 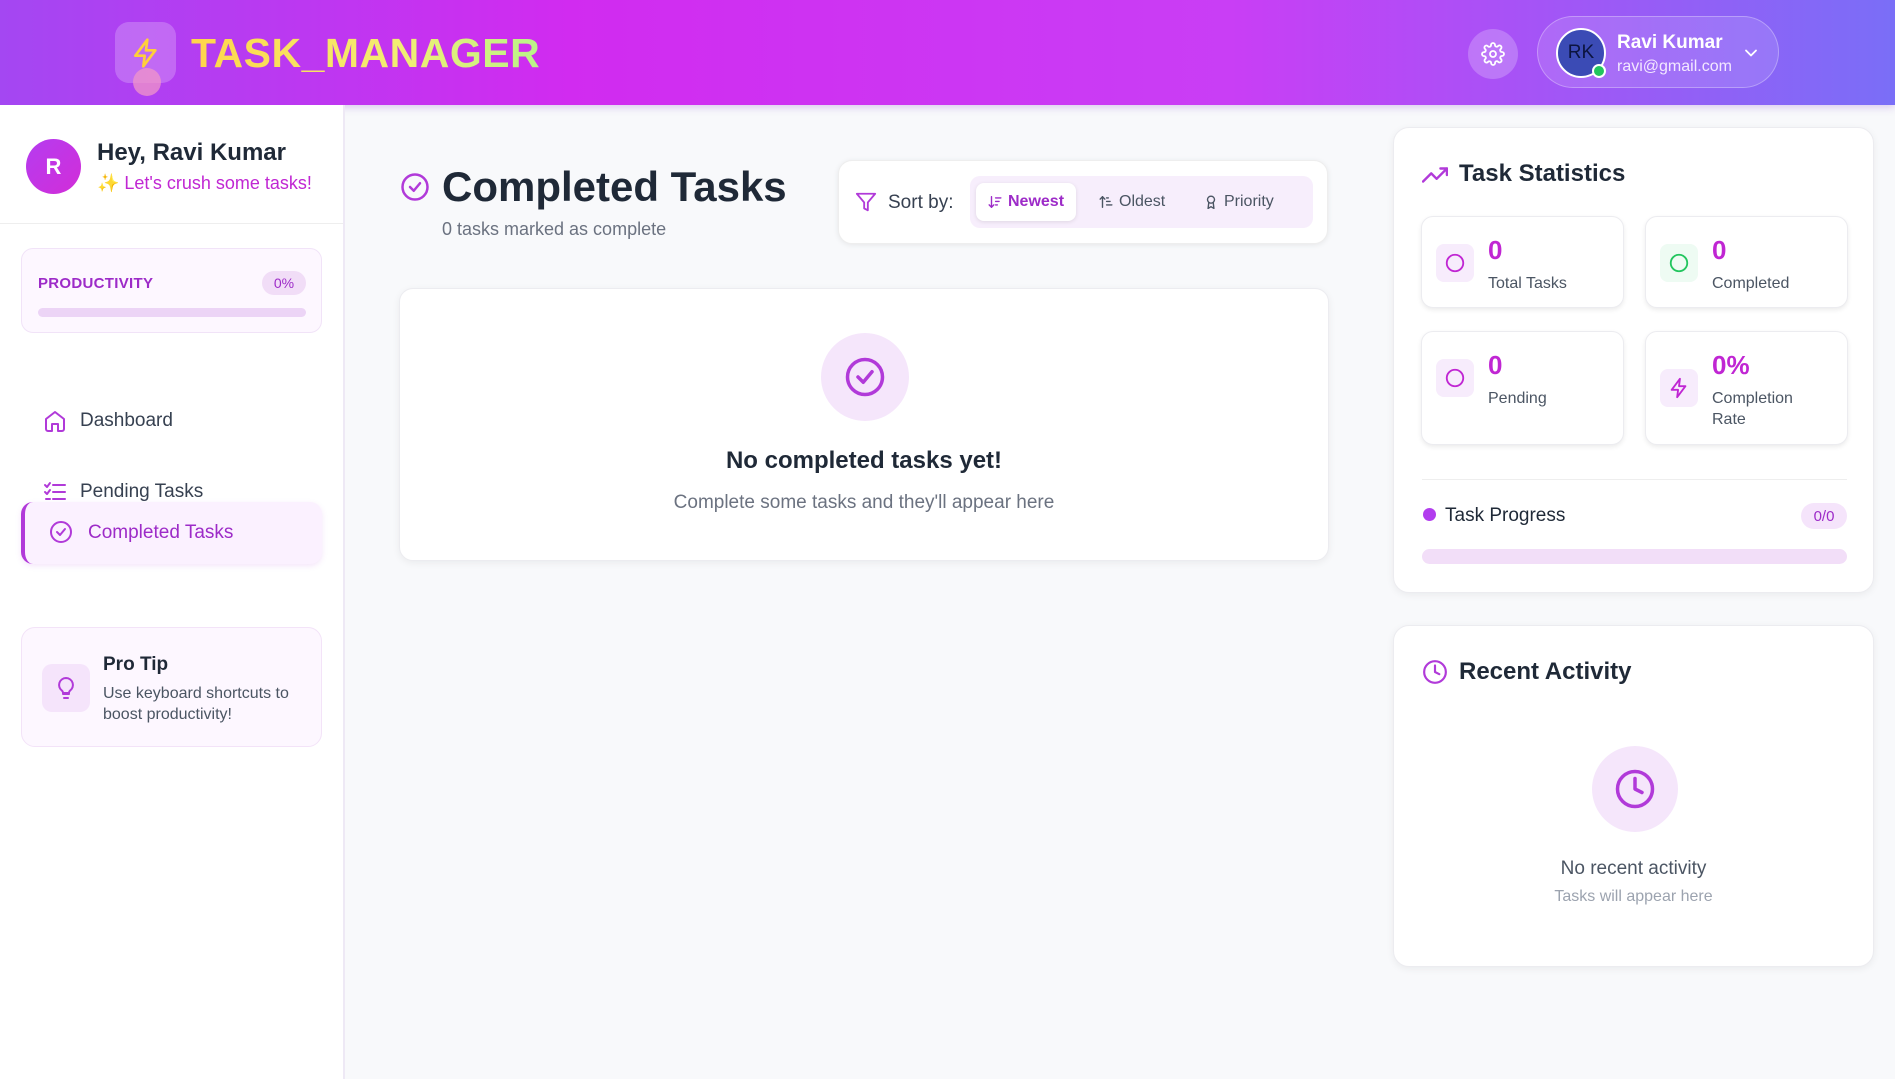 I want to click on stat-label: Total Tasks, so click(x=1527, y=283).